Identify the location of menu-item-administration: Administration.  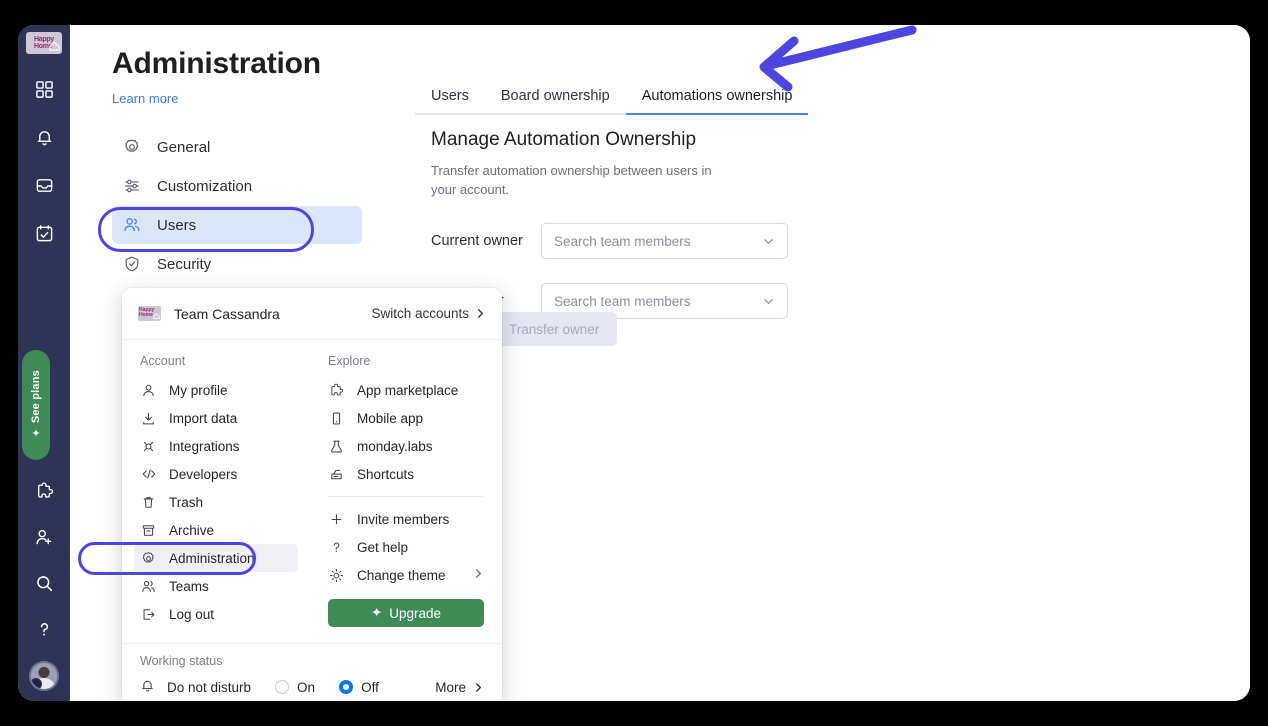
(216, 558).